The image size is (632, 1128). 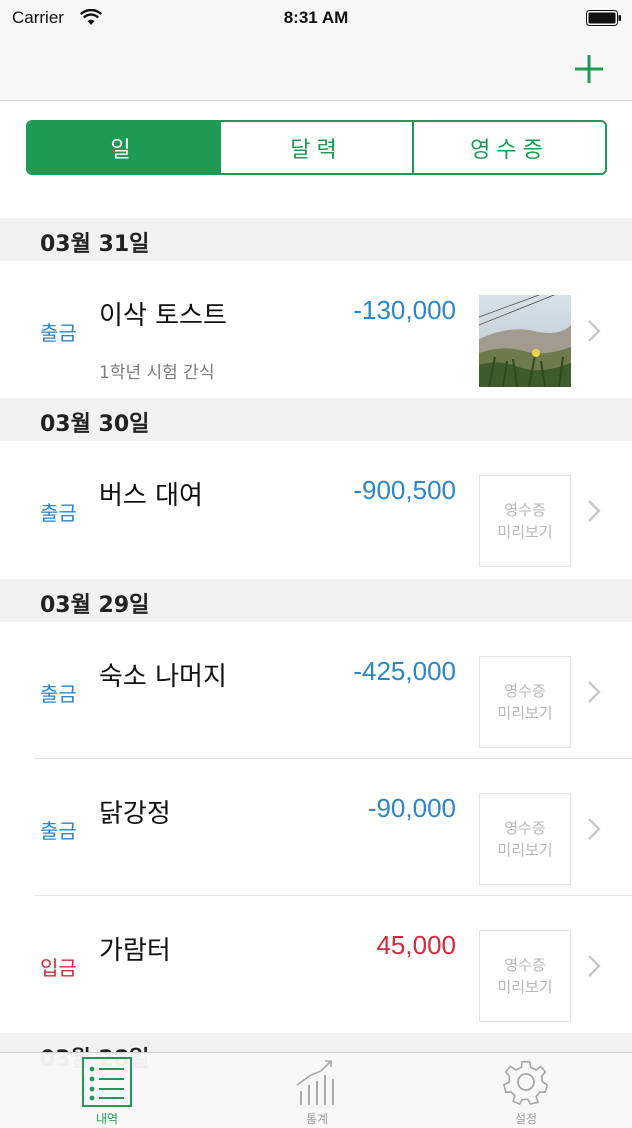 I want to click on segment-calendar: 달력, so click(x=315, y=147).